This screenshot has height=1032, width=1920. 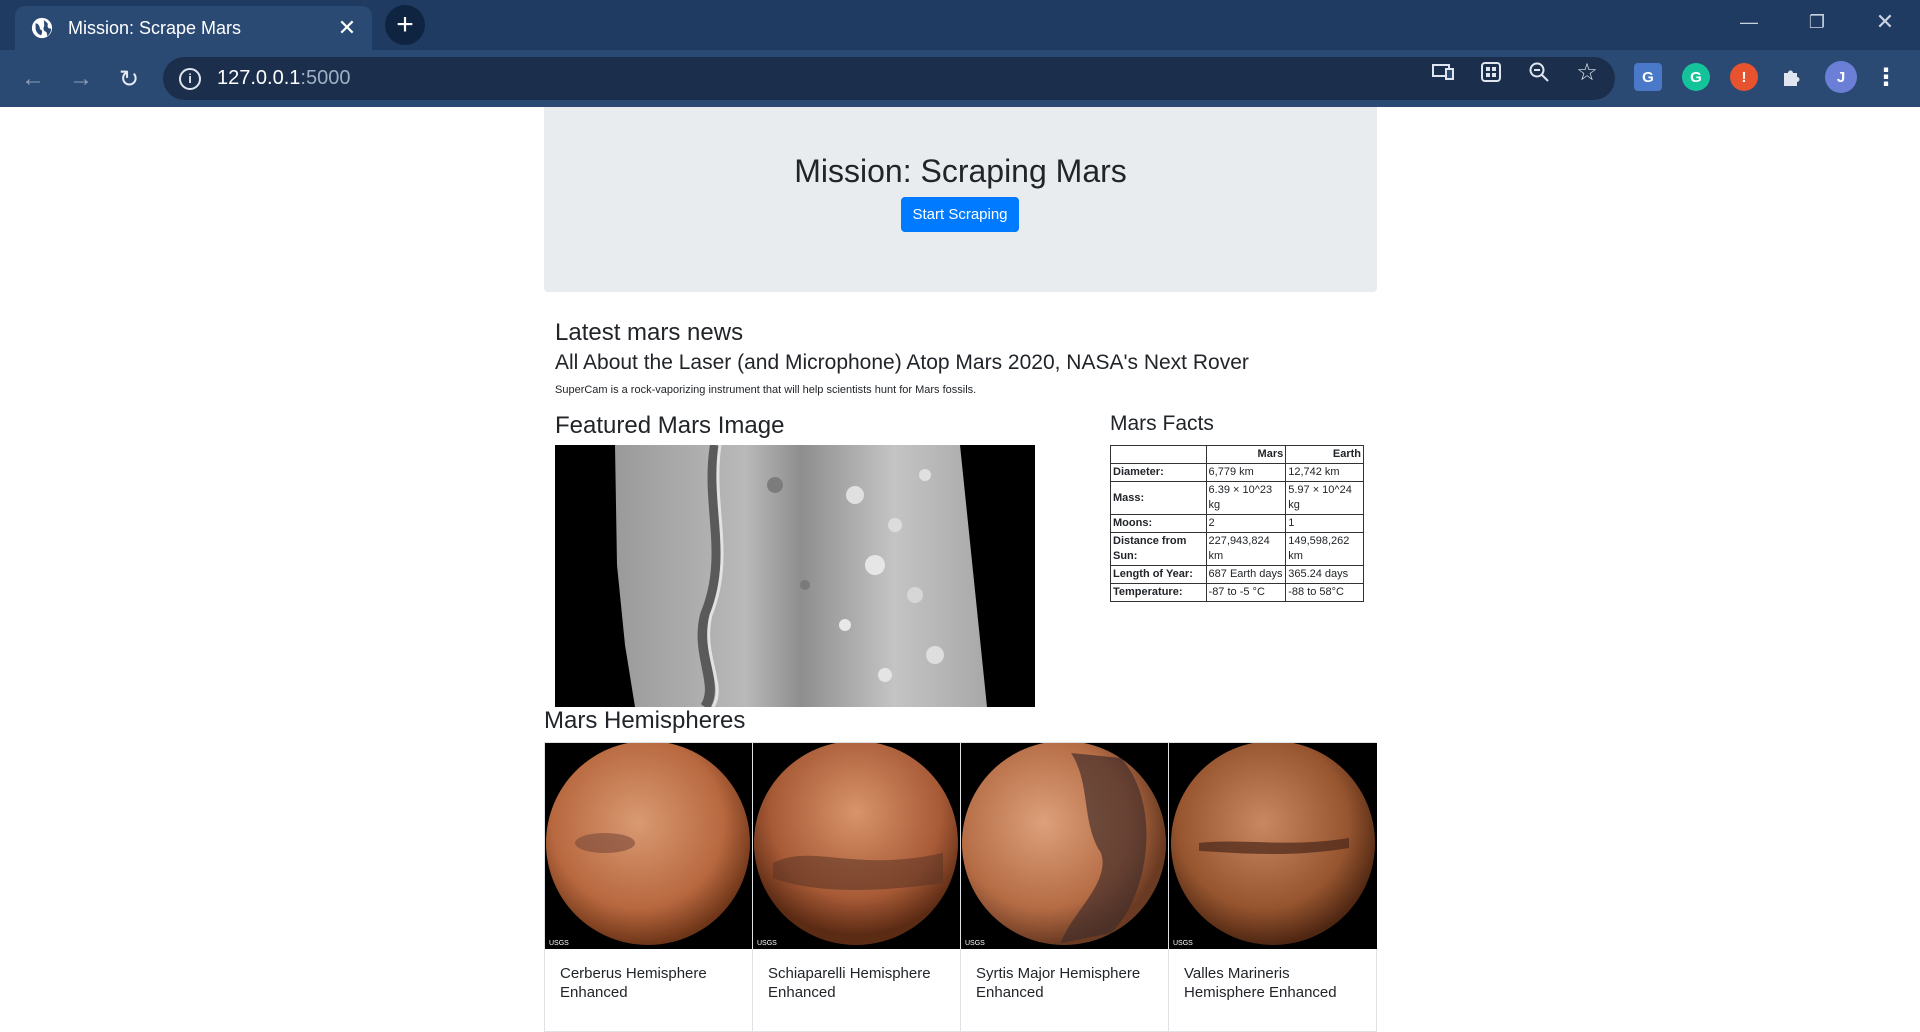 What do you see at coordinates (960, 25) in the screenshot?
I see `tab-strip: Mission: Scrape Mars ✕ + — ❐ ✕` at bounding box center [960, 25].